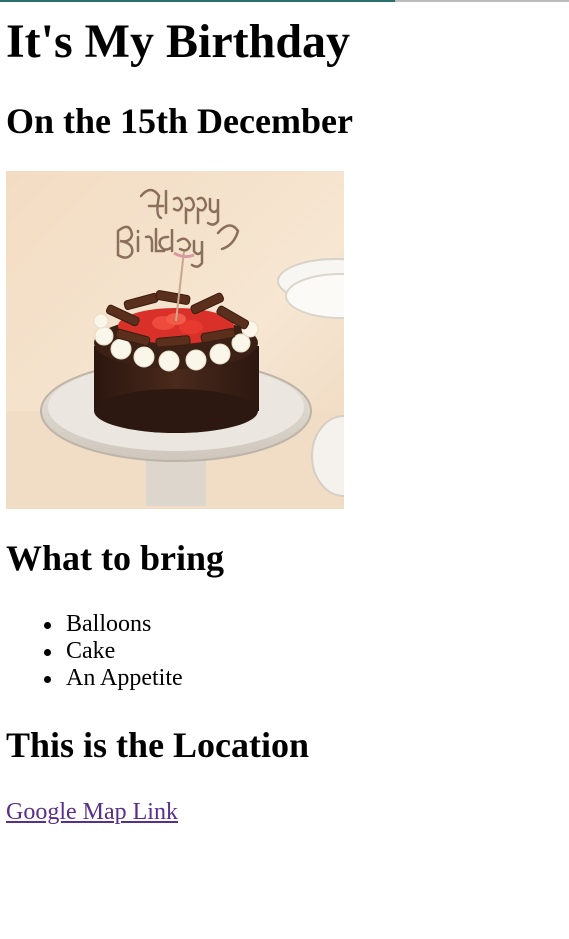 This screenshot has width=569, height=939. I want to click on location-heading: This is the Location, so click(158, 745).